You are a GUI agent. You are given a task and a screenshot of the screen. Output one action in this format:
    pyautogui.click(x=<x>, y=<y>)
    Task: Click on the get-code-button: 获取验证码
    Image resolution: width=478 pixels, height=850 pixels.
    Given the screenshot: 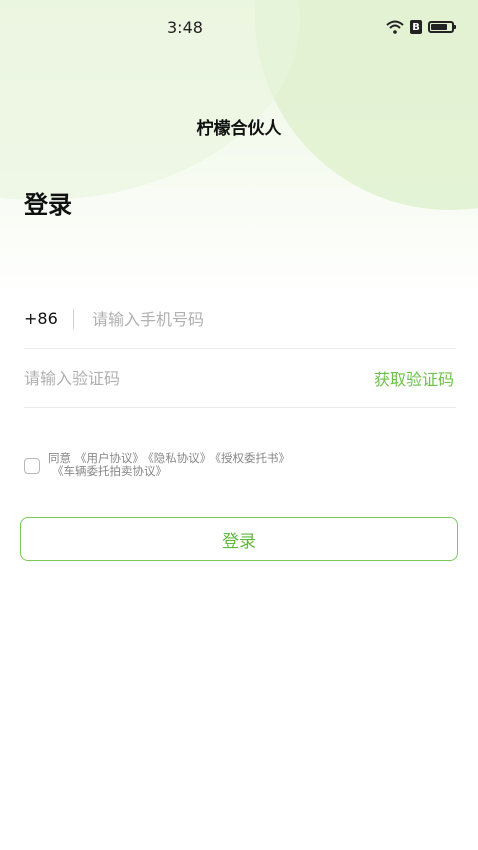 What is the action you would take?
    pyautogui.click(x=414, y=378)
    